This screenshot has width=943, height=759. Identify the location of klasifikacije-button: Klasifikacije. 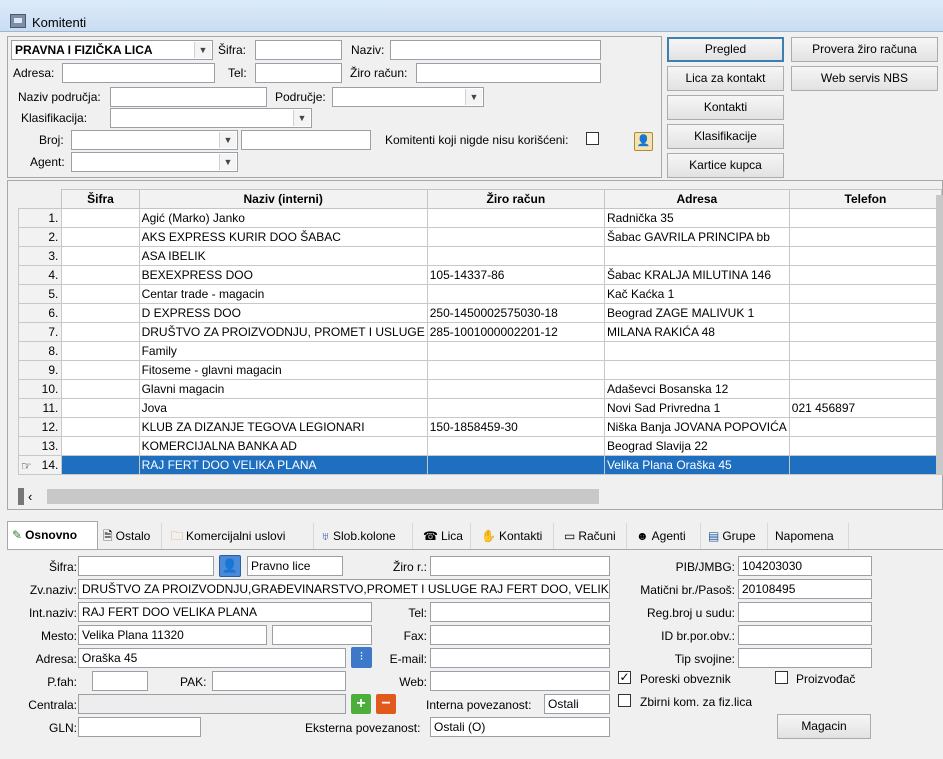
(725, 136).